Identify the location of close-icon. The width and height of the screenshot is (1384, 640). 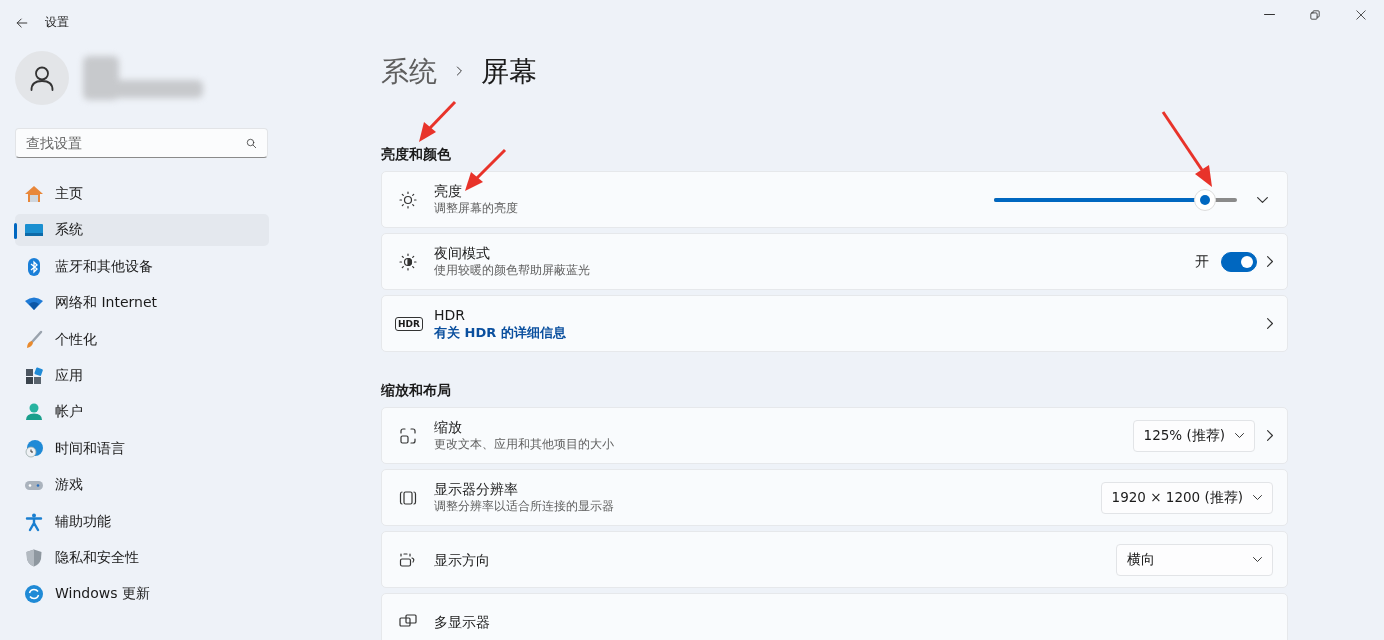
(1361, 14).